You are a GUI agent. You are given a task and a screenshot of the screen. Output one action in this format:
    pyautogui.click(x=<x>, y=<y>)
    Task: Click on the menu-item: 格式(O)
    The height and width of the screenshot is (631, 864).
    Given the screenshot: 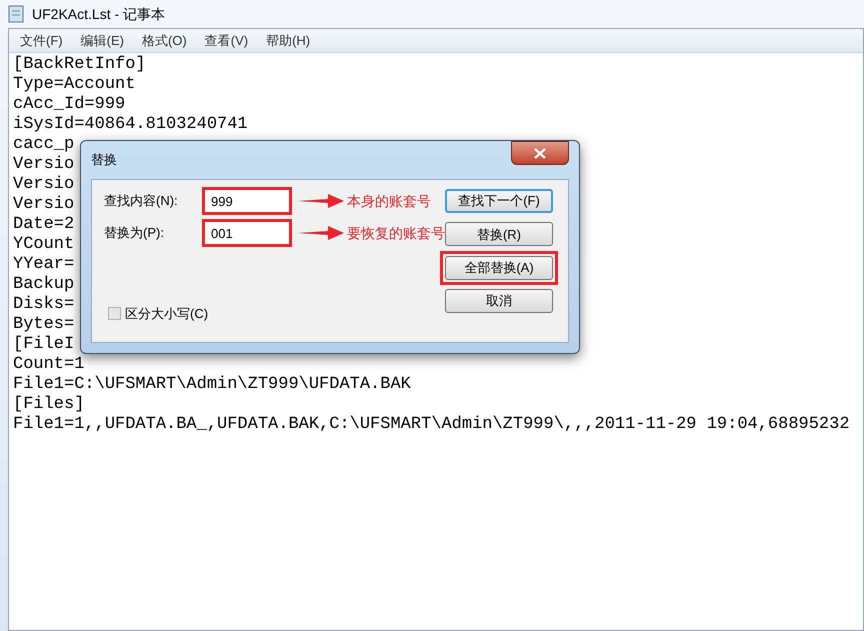 What is the action you would take?
    pyautogui.click(x=164, y=40)
    